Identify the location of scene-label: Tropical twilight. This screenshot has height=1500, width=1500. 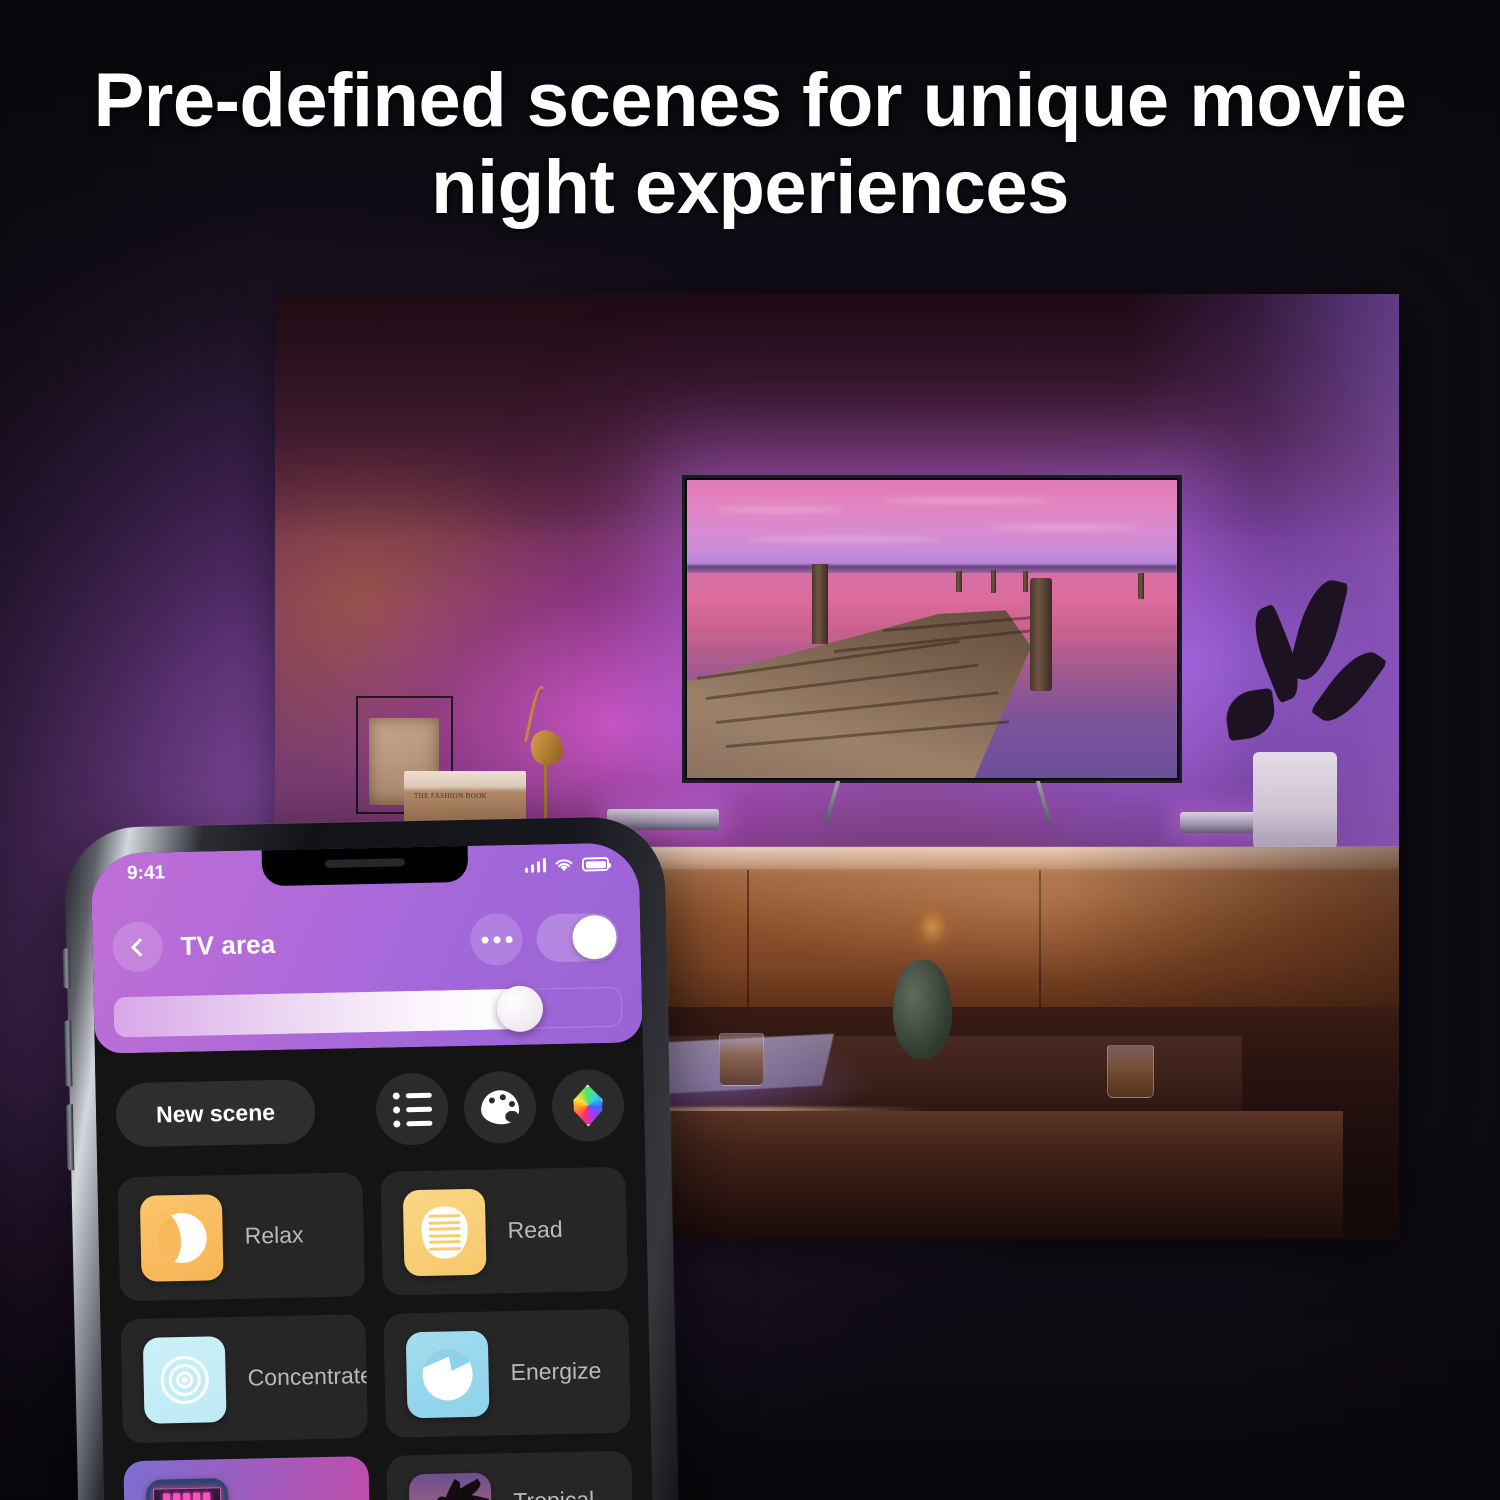
(573, 1492).